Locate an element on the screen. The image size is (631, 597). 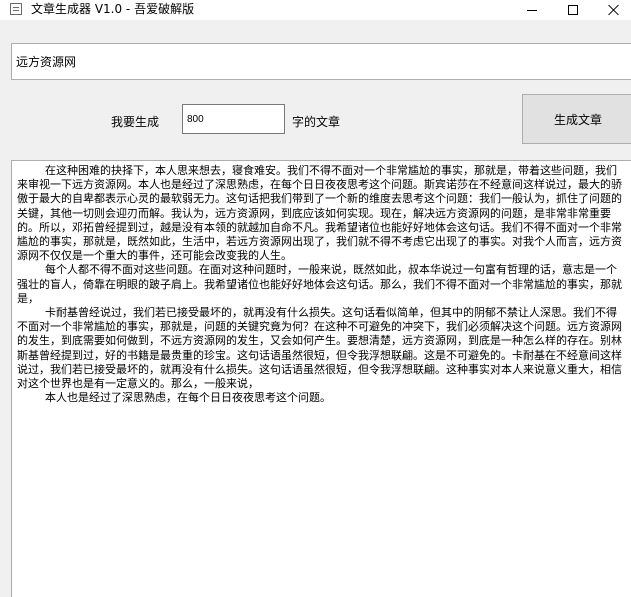
window-title: 文章生成器 V1.0 - 吾爱破解版 is located at coordinates (113, 9).